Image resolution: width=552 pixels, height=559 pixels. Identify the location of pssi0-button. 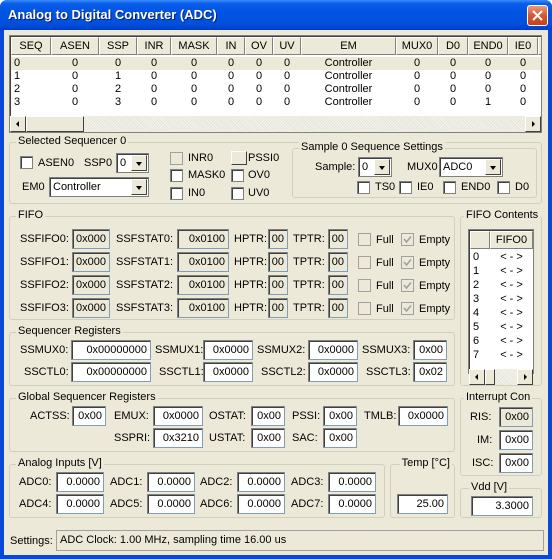
(239, 158).